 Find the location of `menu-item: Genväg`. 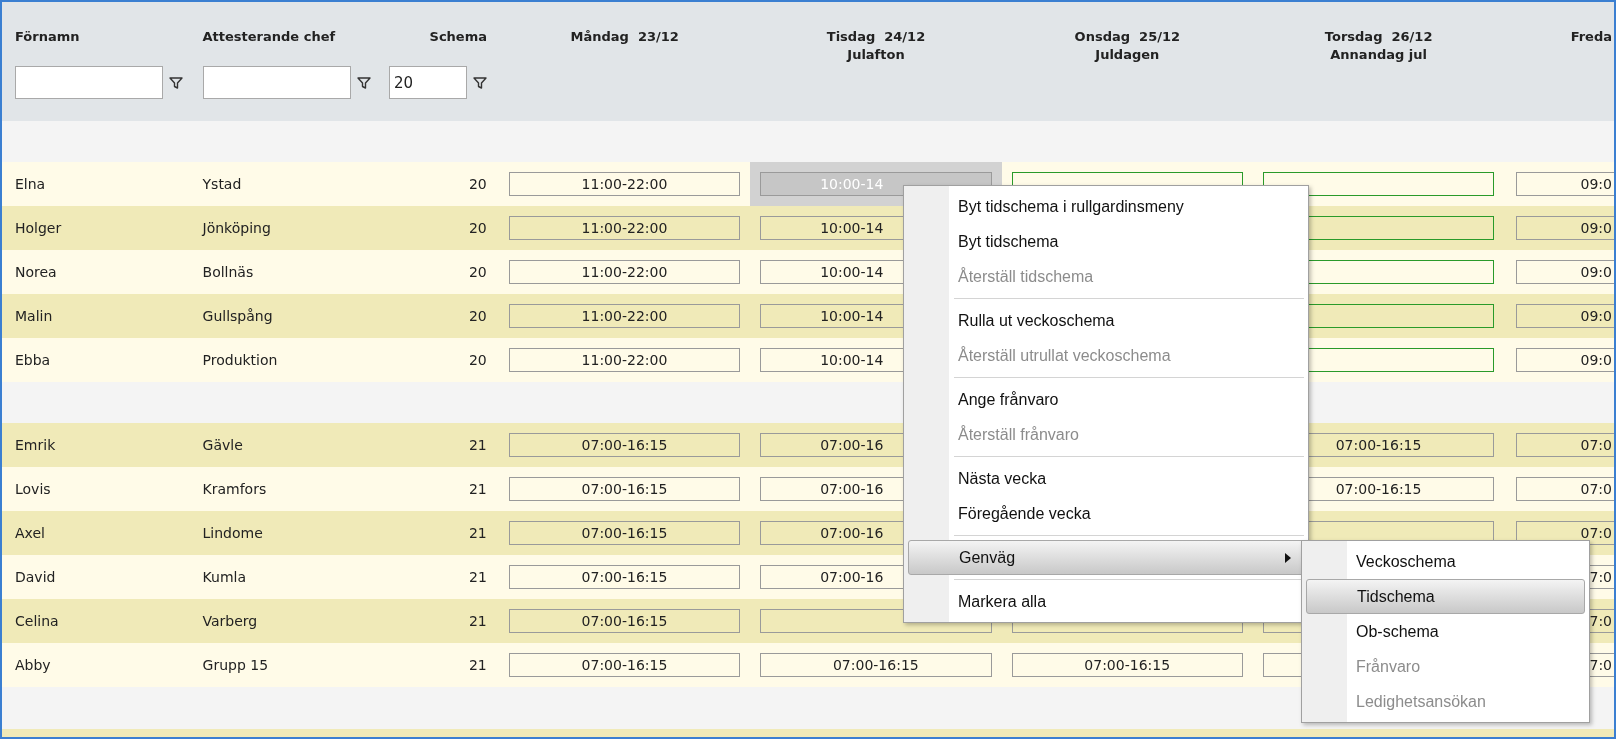

menu-item: Genväg is located at coordinates (1106, 557).